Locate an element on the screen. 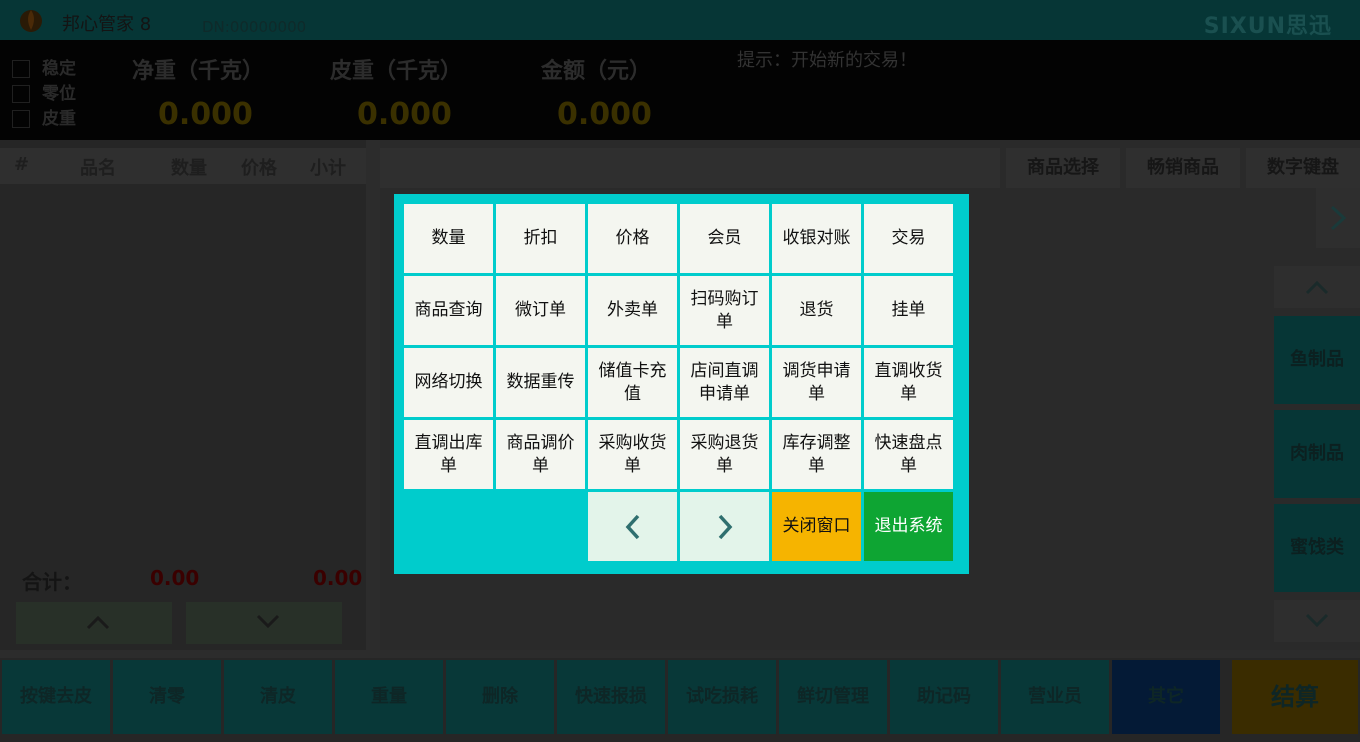 Image resolution: width=1360 pixels, height=742 pixels. menu-purchase-receive-button: 采购收货单 is located at coordinates (632, 454).